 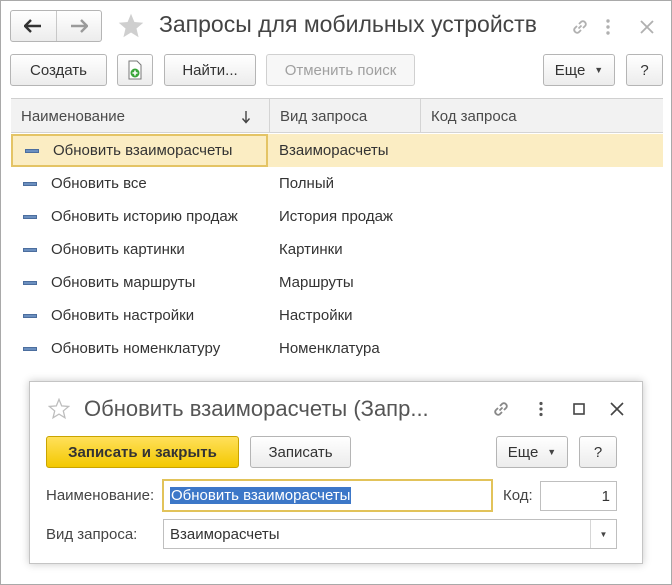 I want to click on code-field: 1, so click(x=578, y=496).